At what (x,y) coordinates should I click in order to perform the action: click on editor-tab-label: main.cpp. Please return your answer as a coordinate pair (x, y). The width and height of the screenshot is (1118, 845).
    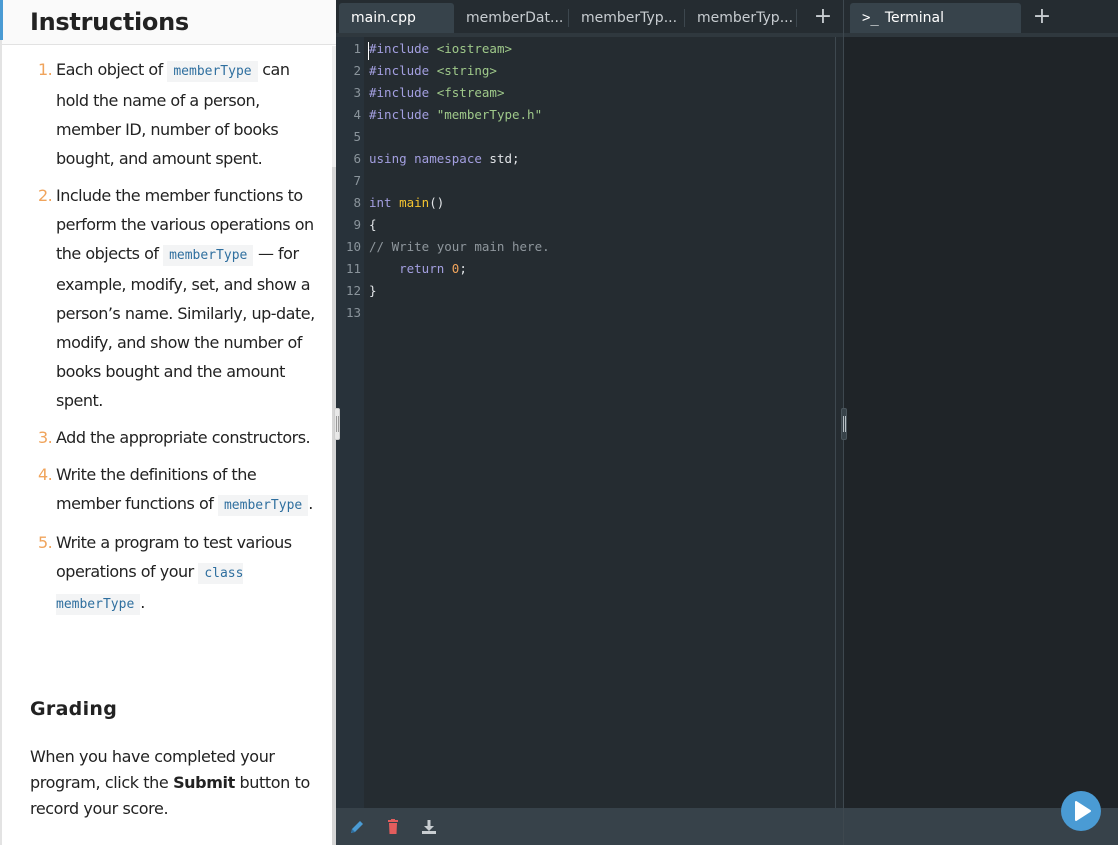
    Looking at the image, I should click on (383, 18).